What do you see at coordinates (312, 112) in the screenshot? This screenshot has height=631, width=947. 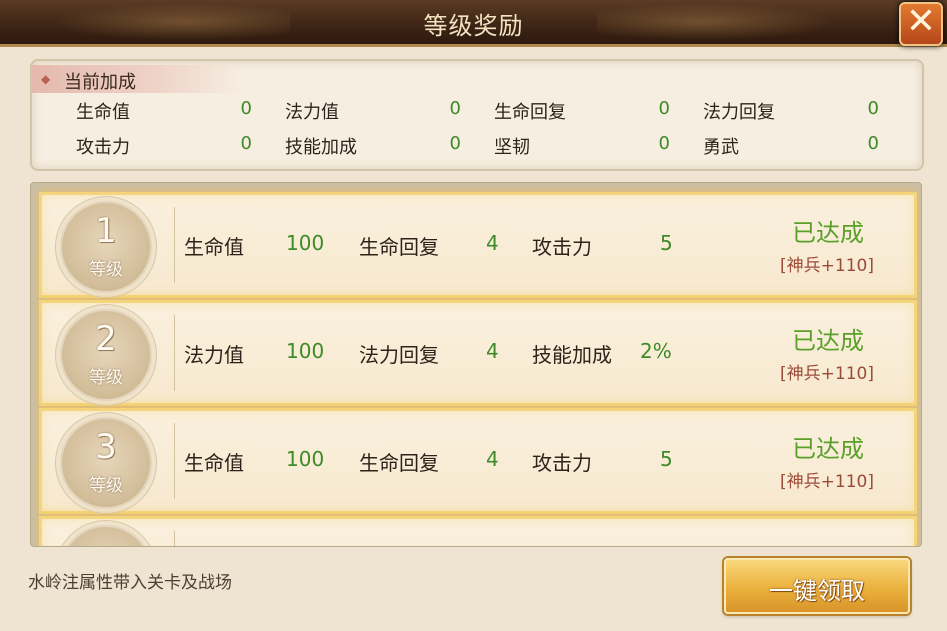 I see `bonus-stat-label: 法力值` at bounding box center [312, 112].